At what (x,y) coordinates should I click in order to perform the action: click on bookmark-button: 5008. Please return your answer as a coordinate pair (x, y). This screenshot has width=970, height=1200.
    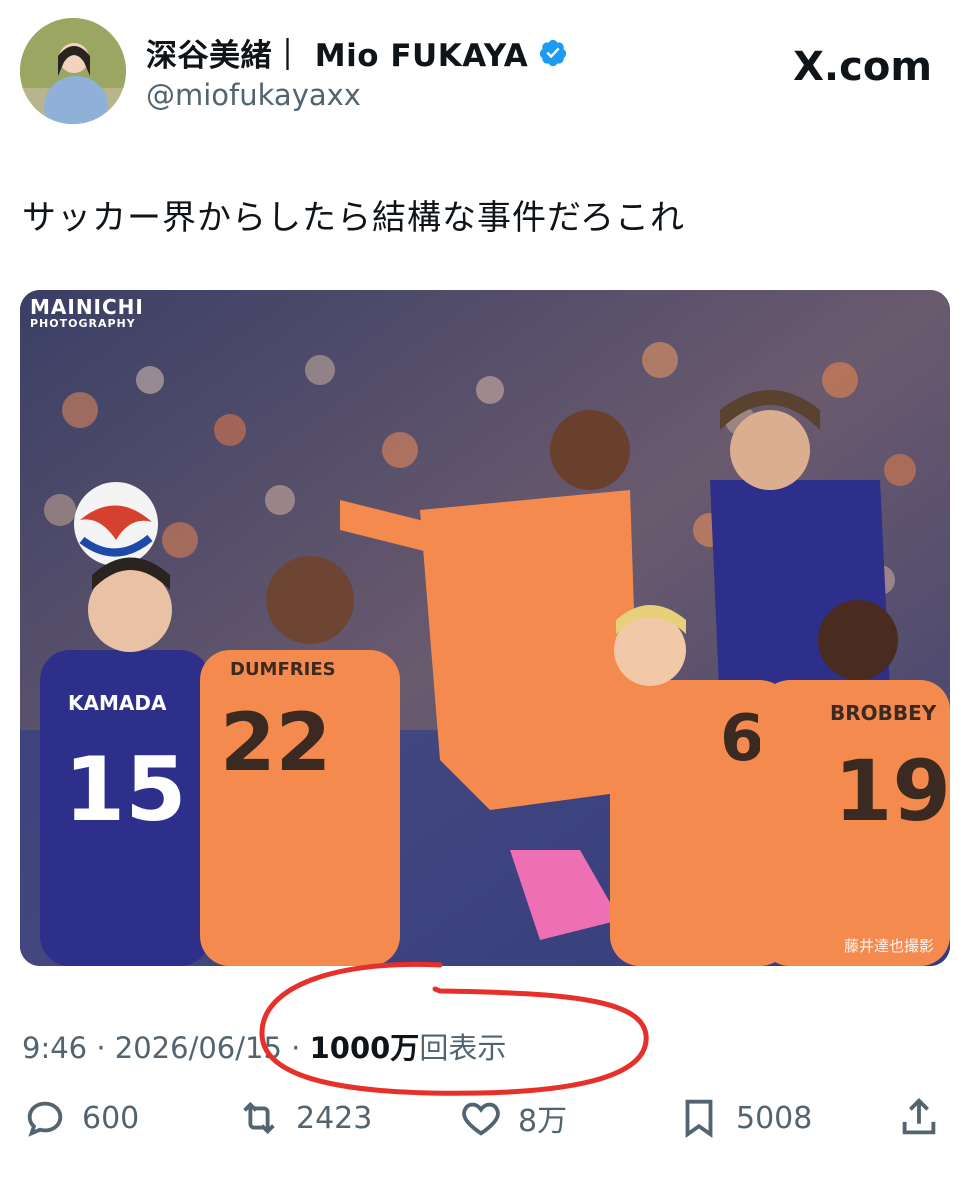
    Looking at the image, I should click on (744, 1118).